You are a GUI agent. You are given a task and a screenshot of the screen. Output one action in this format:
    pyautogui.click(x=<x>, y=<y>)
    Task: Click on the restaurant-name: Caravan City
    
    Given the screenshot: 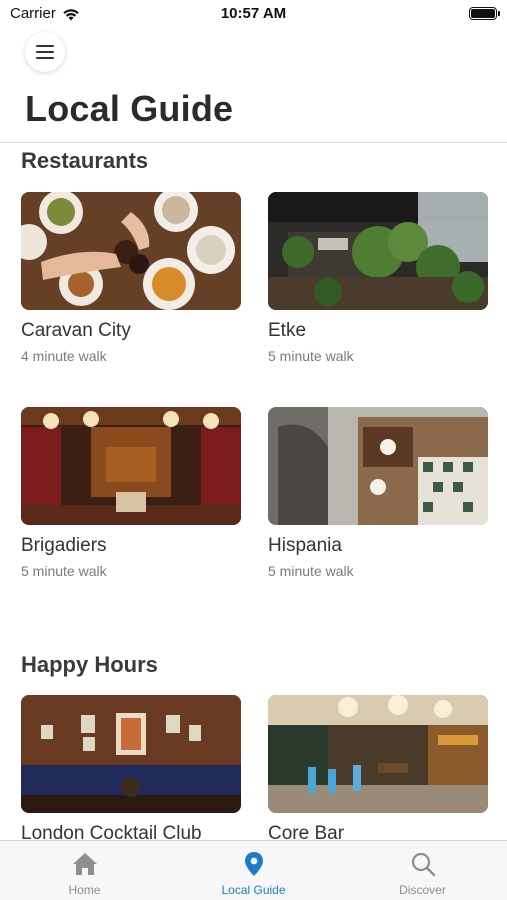 What is the action you would take?
    pyautogui.click(x=76, y=330)
    